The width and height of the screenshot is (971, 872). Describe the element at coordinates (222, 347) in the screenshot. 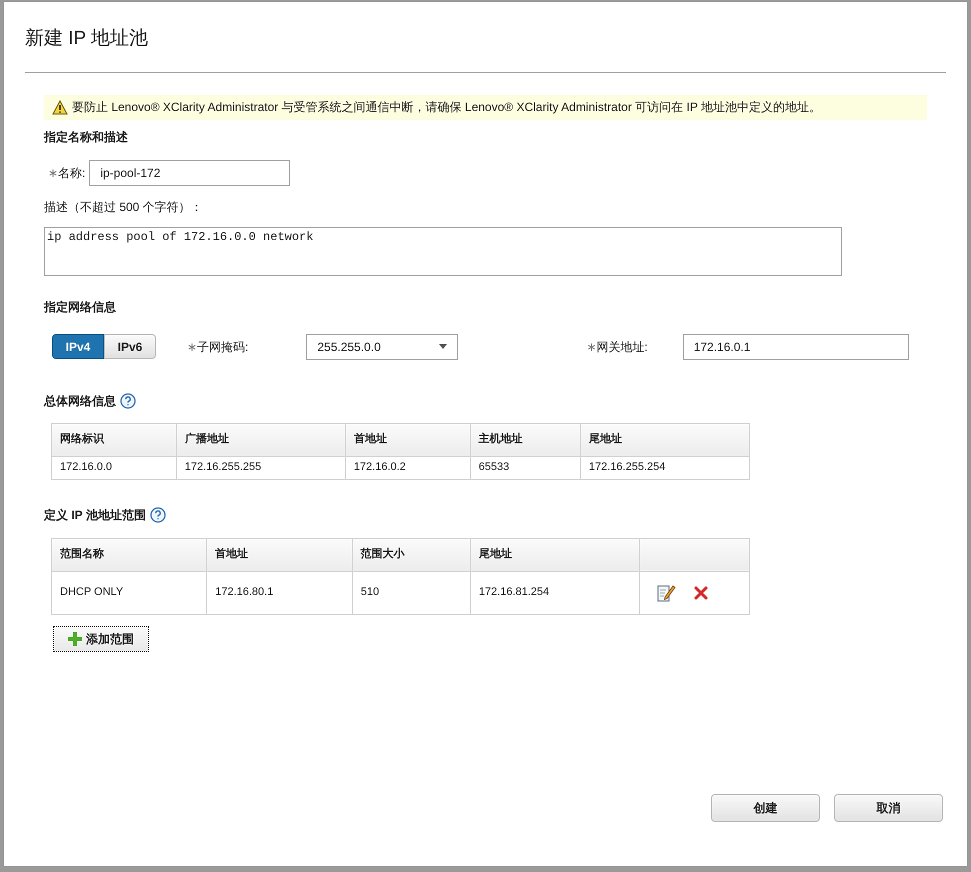

I see `subnet-mask-label: 子网掩码:` at that location.